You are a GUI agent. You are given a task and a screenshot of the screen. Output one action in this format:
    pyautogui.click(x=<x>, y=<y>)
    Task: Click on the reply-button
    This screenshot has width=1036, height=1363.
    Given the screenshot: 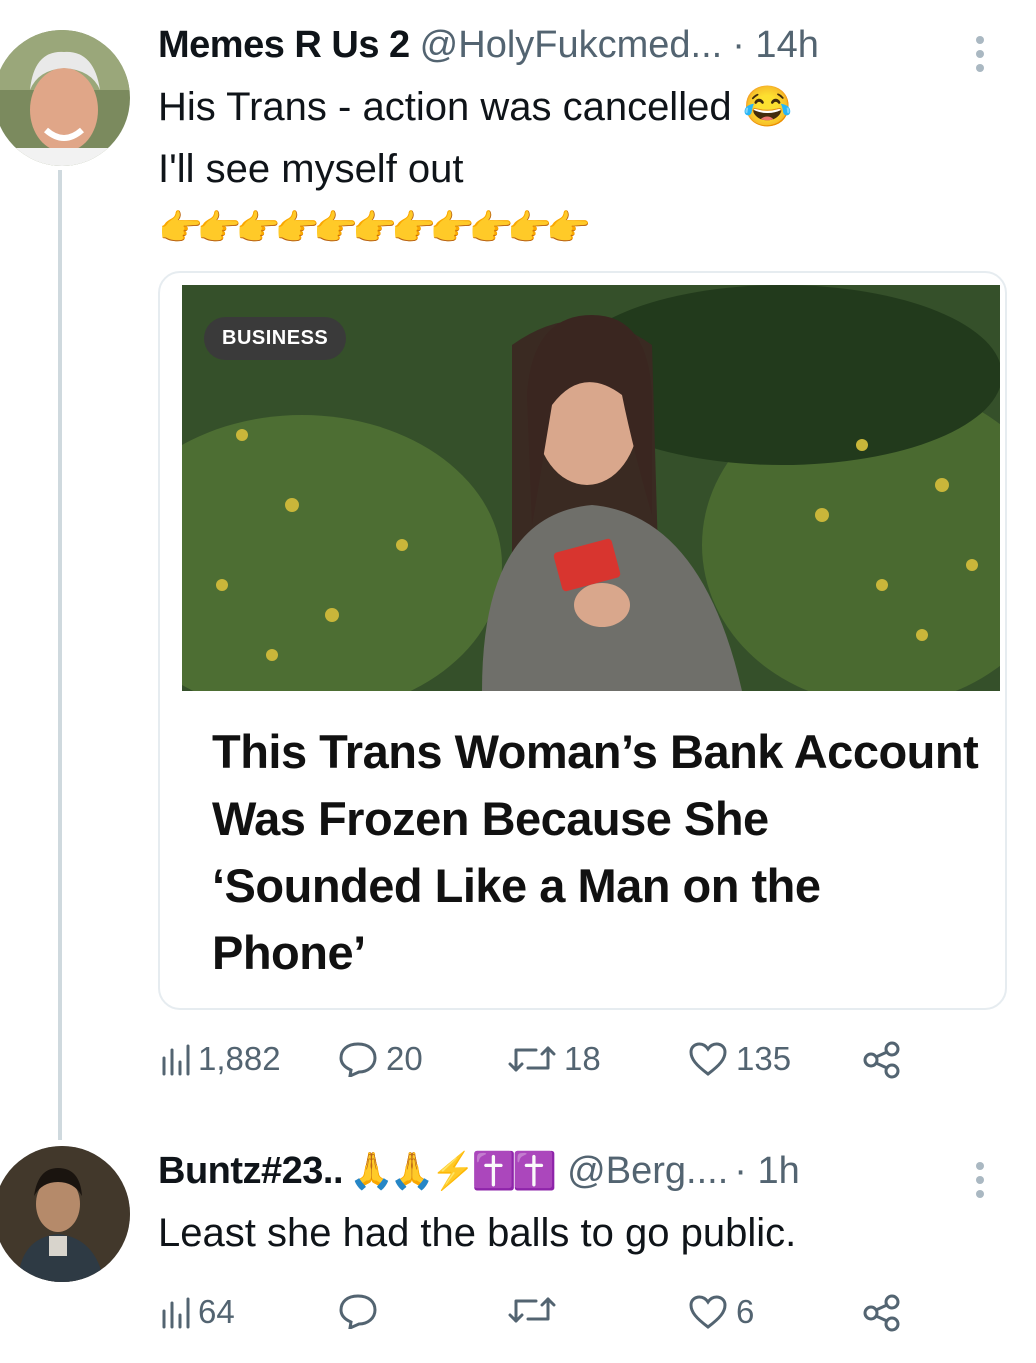 What is the action you would take?
    pyautogui.click(x=362, y=1311)
    